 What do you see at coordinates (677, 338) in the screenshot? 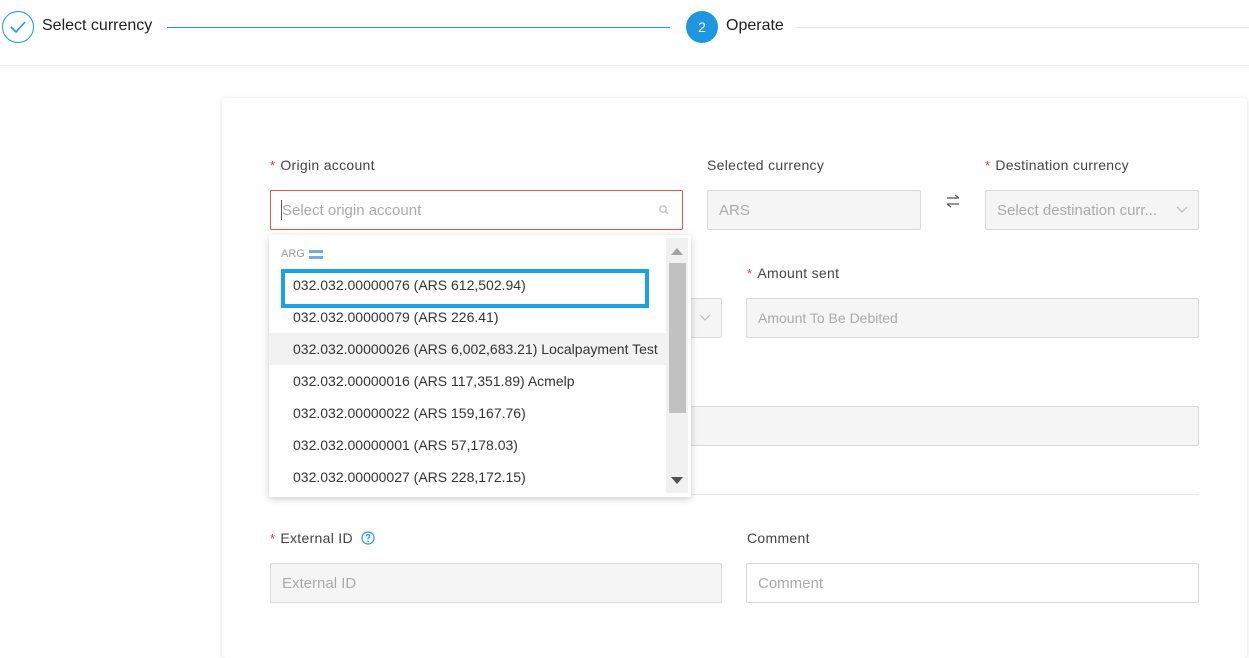
I see `scrollbar-thumb` at bounding box center [677, 338].